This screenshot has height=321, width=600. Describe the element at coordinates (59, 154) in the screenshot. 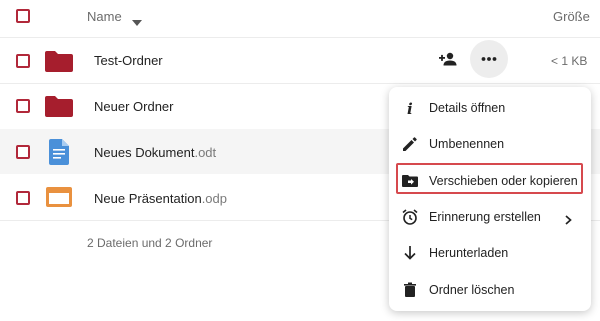

I see `document-icon` at that location.